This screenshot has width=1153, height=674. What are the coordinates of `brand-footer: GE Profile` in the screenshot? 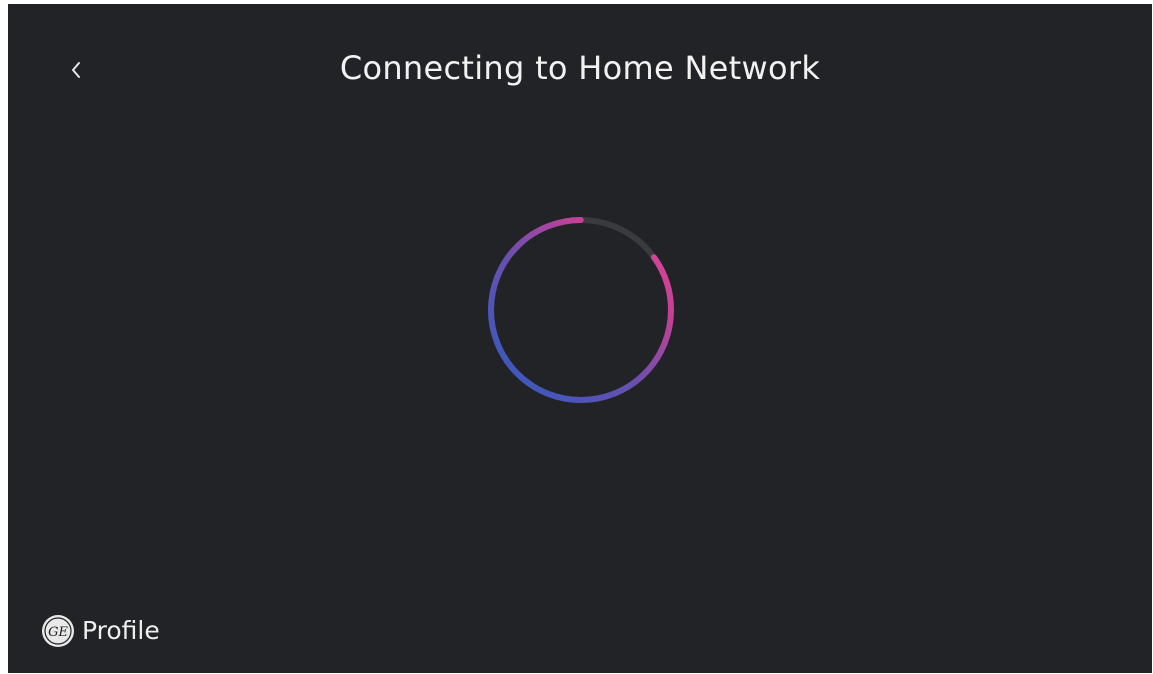 It's located at (100, 631).